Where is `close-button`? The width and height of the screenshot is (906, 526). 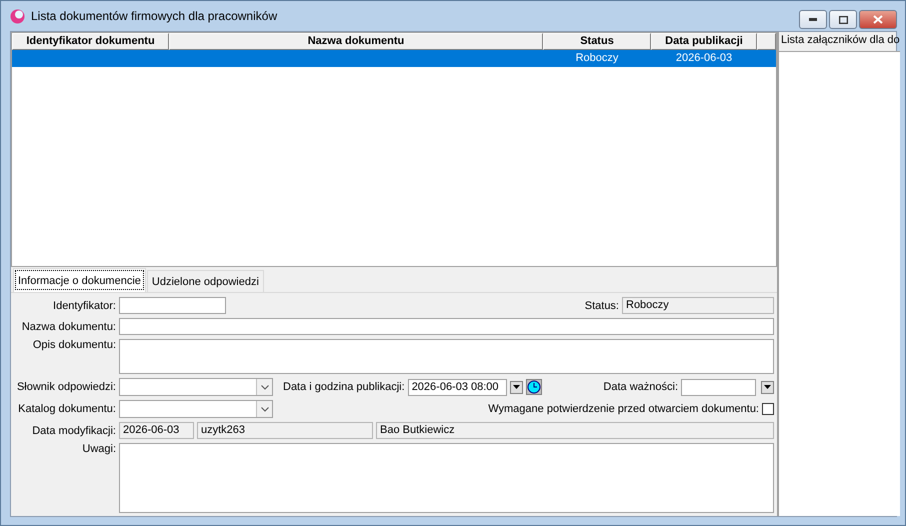 close-button is located at coordinates (878, 19).